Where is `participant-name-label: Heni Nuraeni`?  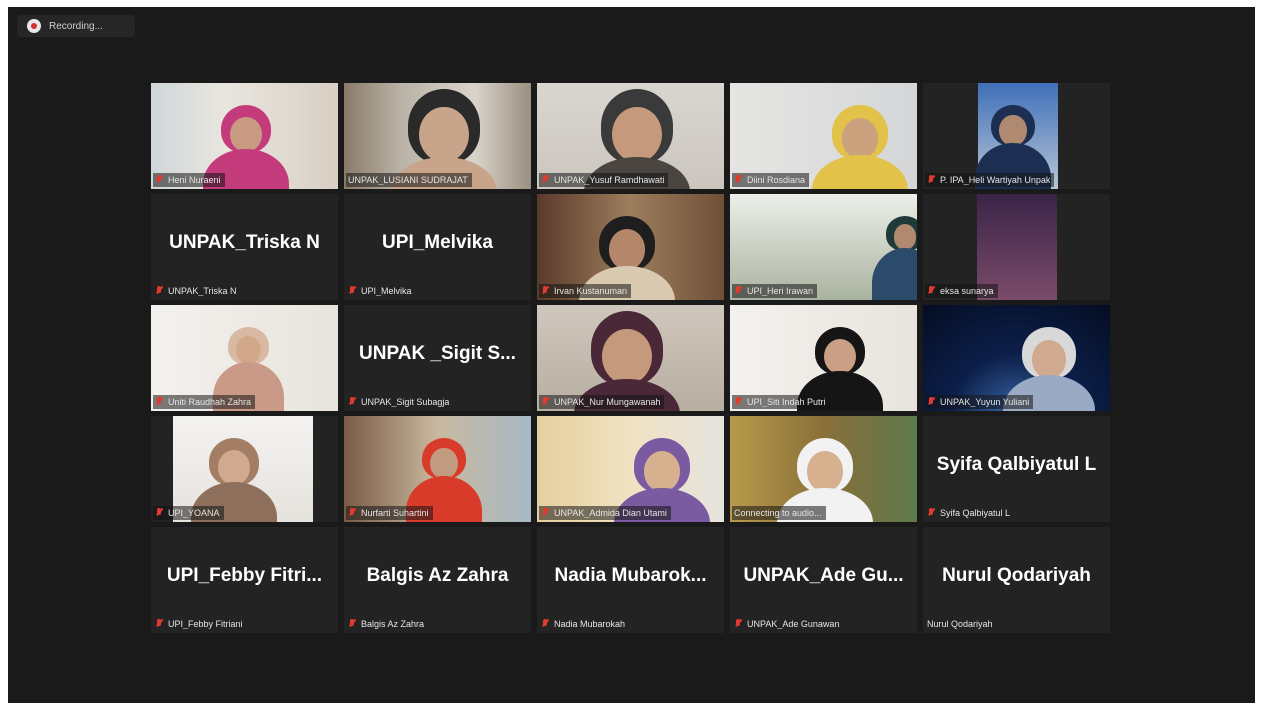
participant-name-label: Heni Nuraeni is located at coordinates (189, 180).